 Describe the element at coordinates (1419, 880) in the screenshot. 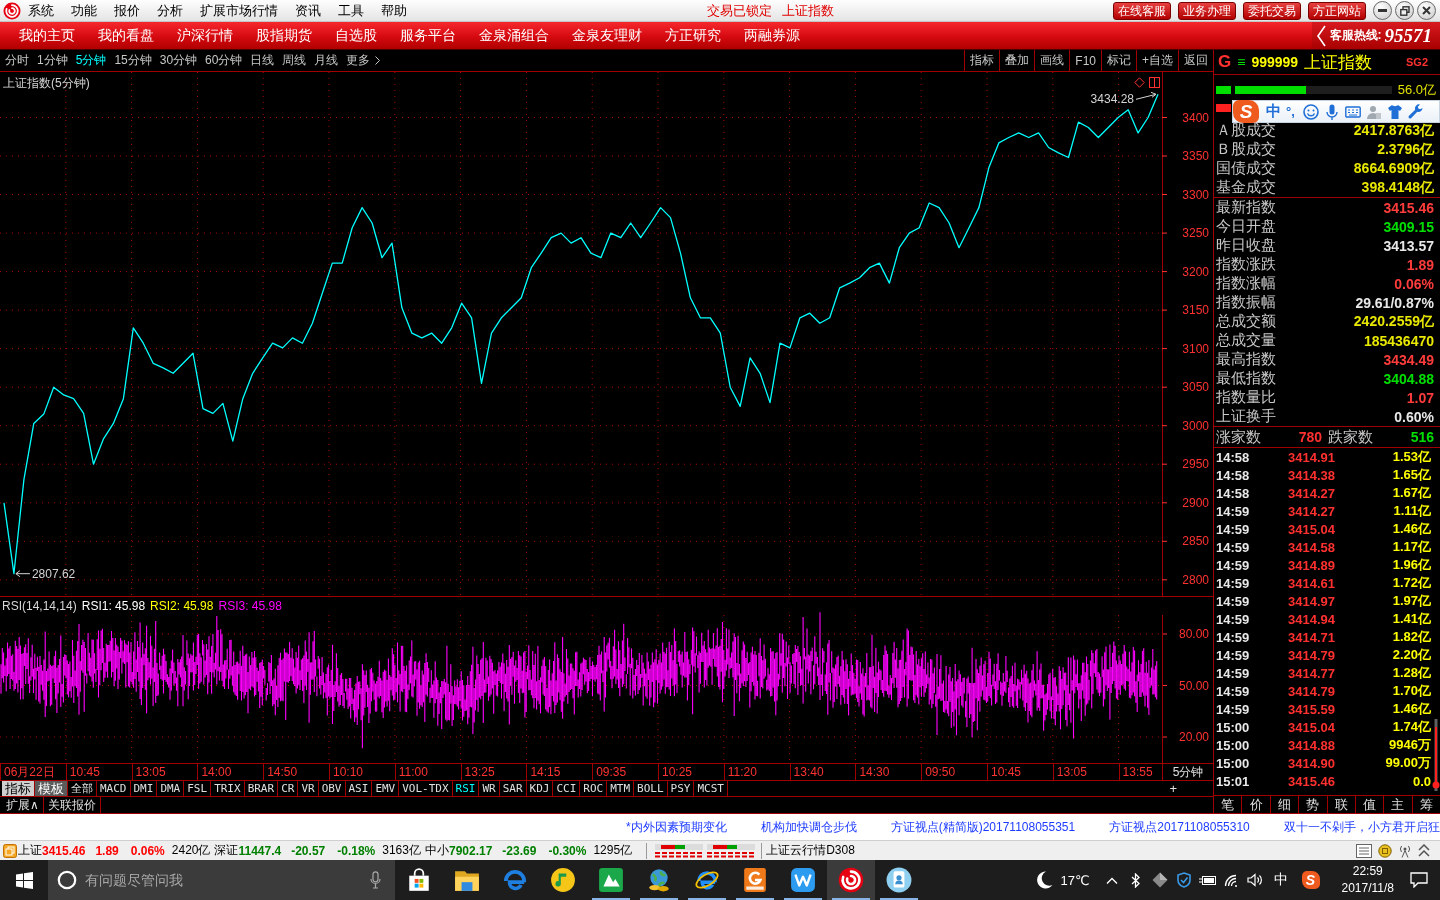

I see `notification-icon` at that location.